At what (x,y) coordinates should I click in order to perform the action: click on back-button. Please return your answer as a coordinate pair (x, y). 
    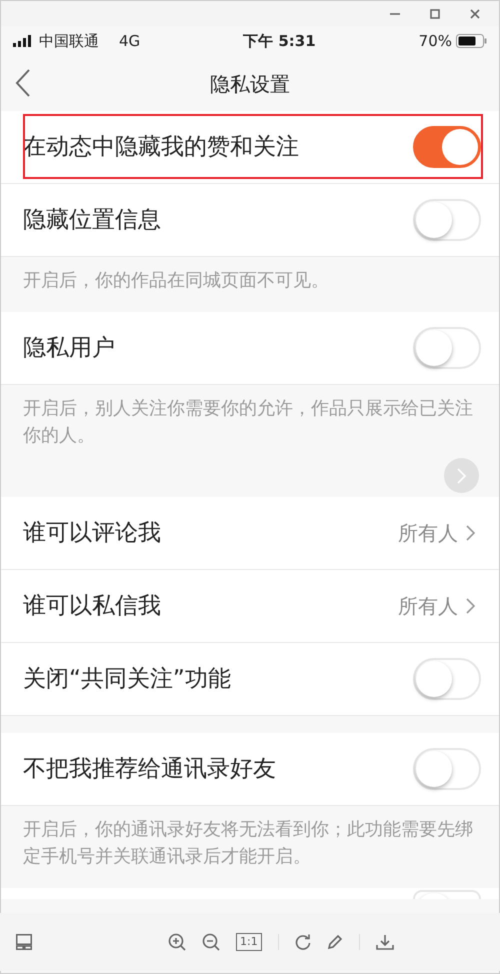
    Looking at the image, I should click on (23, 83).